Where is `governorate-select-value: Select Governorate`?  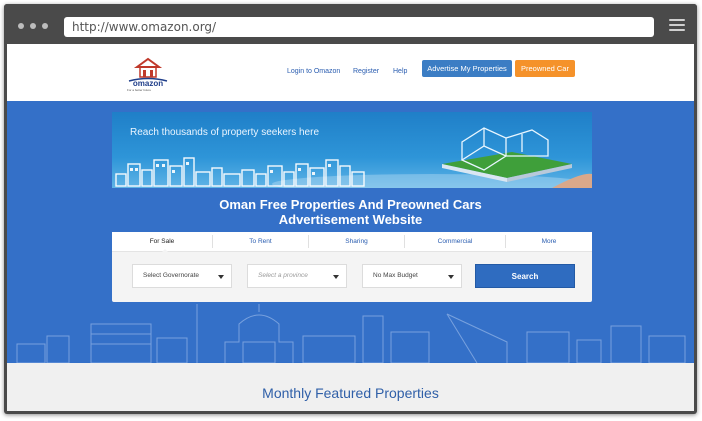 governorate-select-value: Select Governorate is located at coordinates (171, 275).